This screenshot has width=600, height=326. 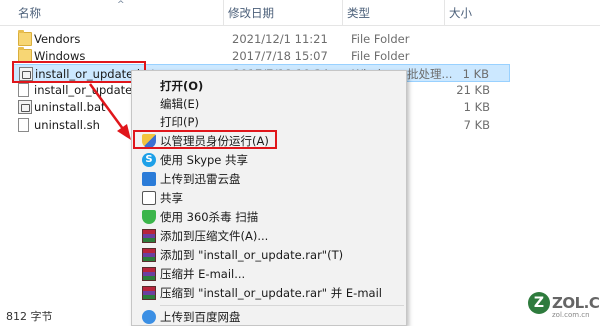 I want to click on file-size: 21 KB, so click(x=473, y=90).